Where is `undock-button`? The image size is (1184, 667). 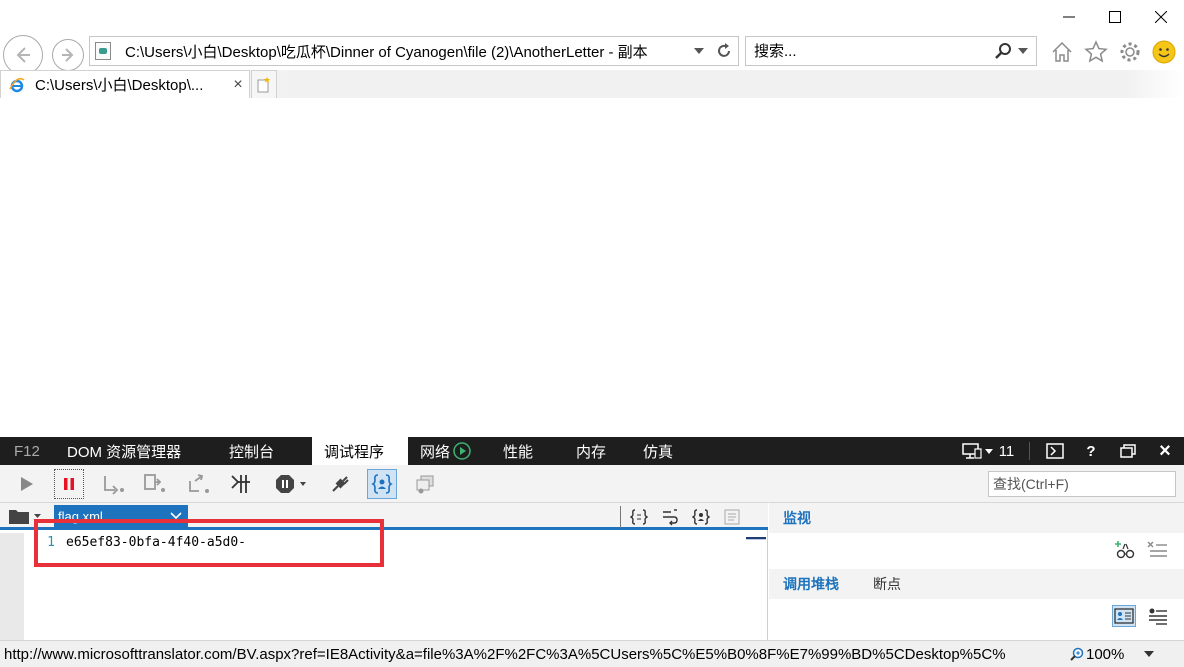
undock-button is located at coordinates (1128, 451).